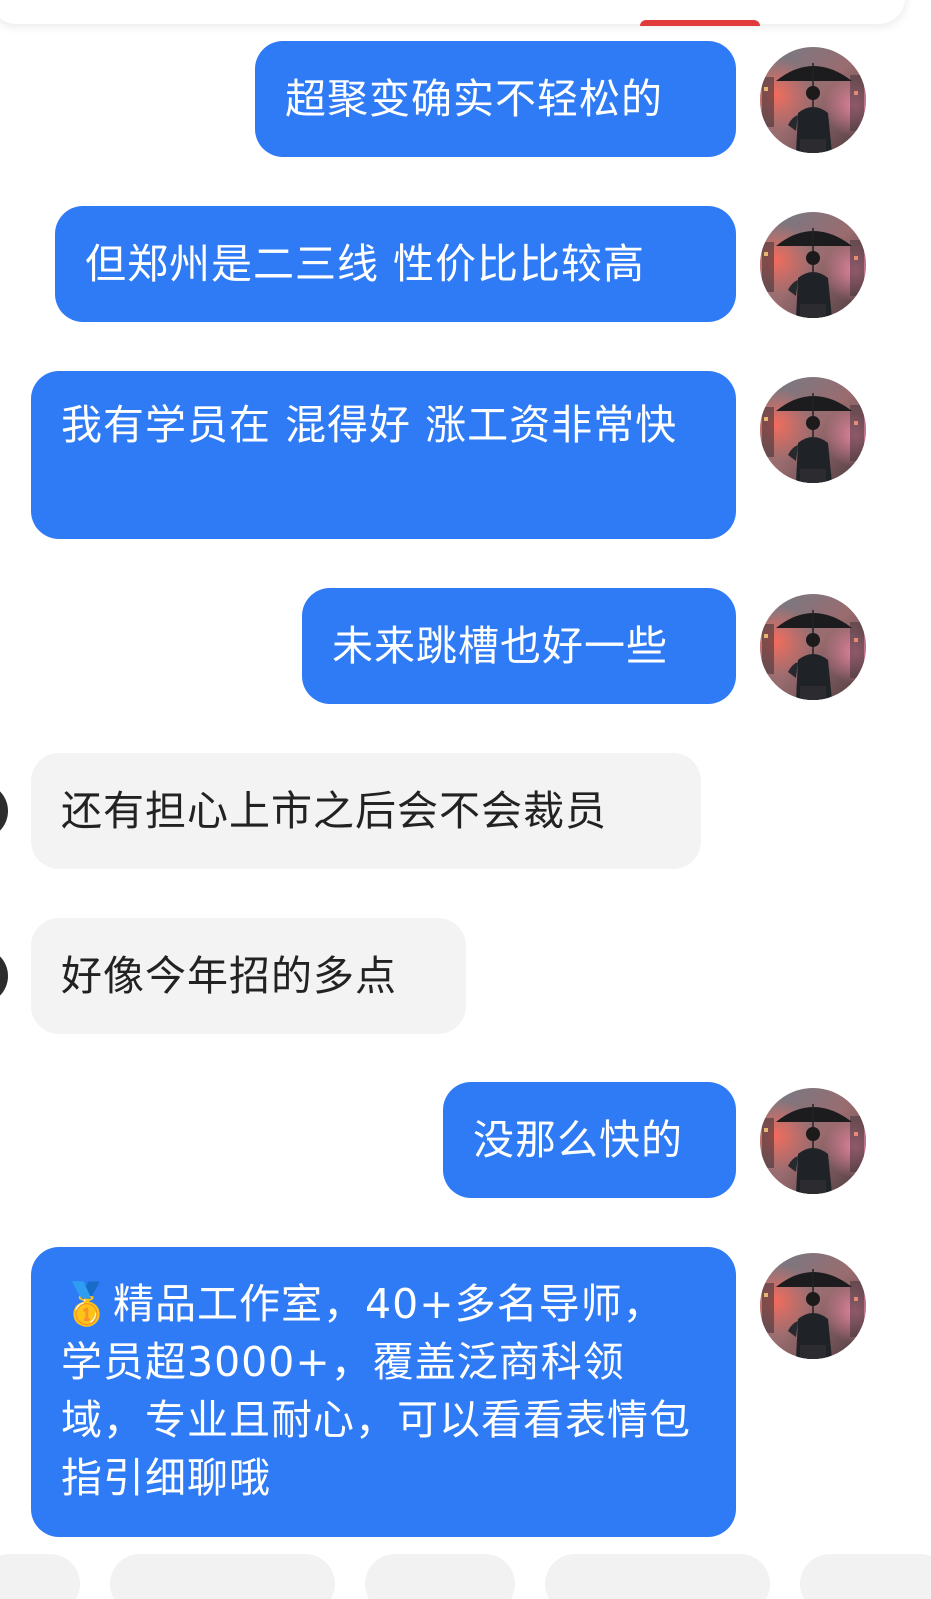 This screenshot has width=931, height=1599. What do you see at coordinates (495, 99) in the screenshot?
I see `message-bubble-outgoing: 超聚变确实不轻松的` at bounding box center [495, 99].